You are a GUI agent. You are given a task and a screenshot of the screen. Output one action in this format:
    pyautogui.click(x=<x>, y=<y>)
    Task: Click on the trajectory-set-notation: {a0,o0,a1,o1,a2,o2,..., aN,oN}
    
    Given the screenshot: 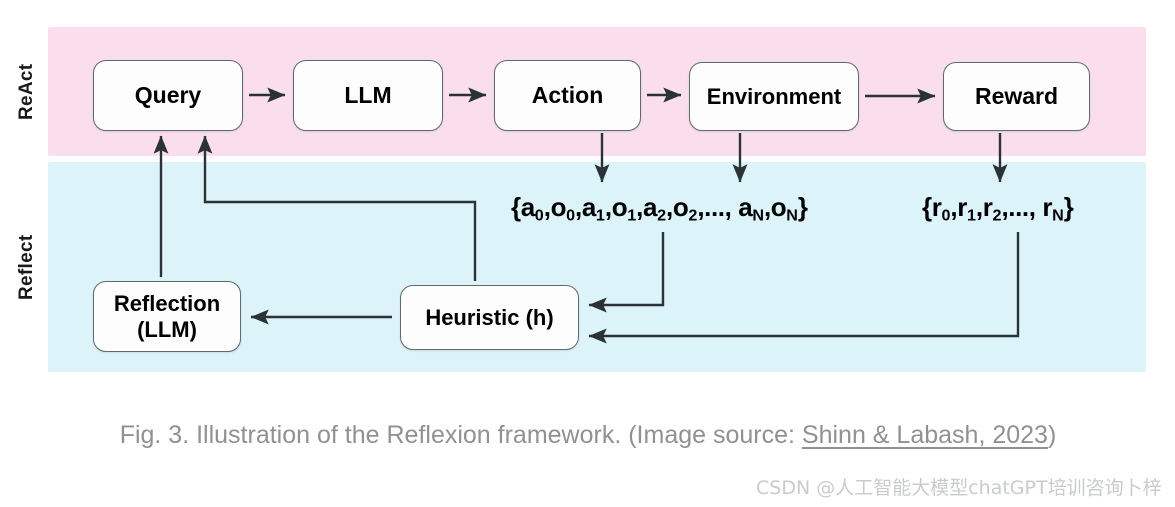 What is the action you would take?
    pyautogui.click(x=659, y=209)
    